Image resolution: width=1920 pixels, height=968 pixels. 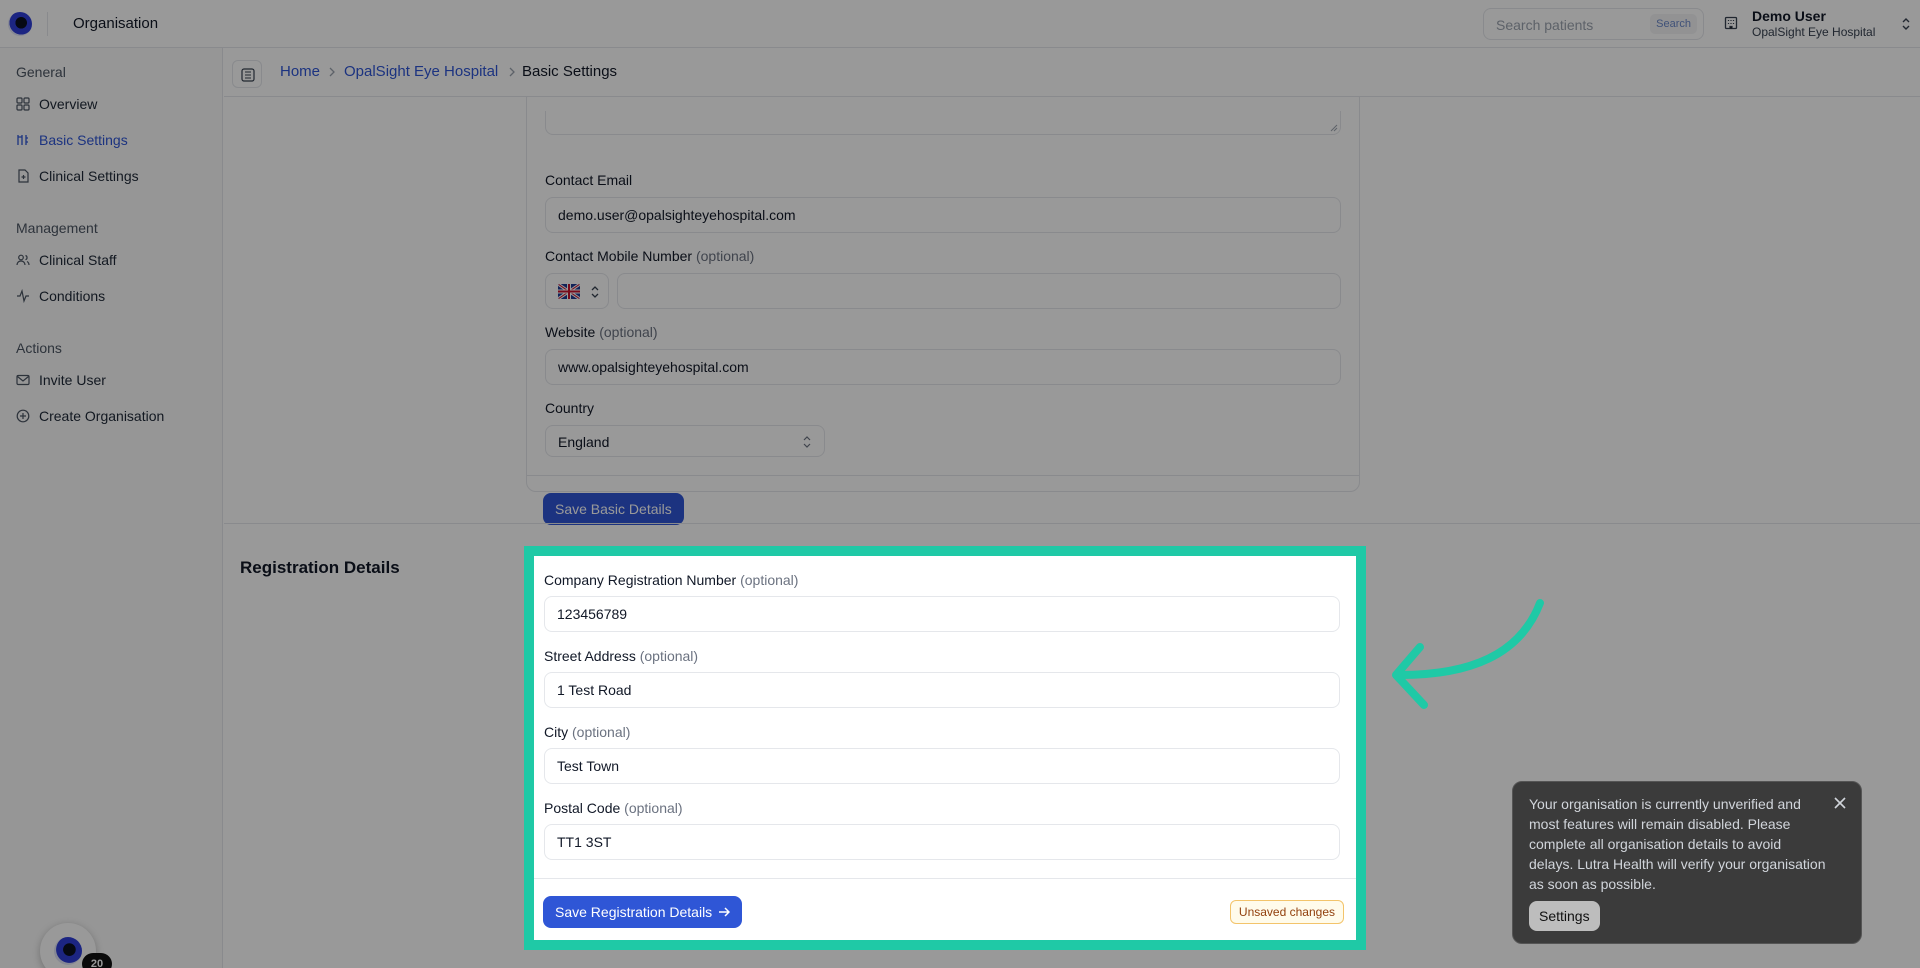 I want to click on sidebar-item-invite-user: Invite User, so click(x=61, y=380).